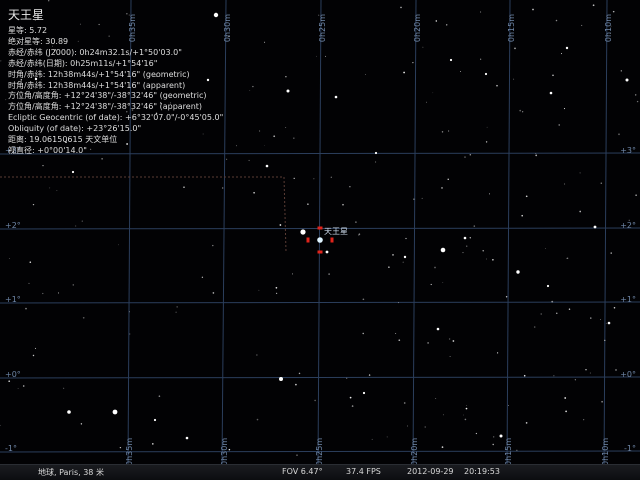 Image resolution: width=640 pixels, height=480 pixels. Describe the element at coordinates (336, 231) in the screenshot. I see `object-marker-label: 天王星` at that location.